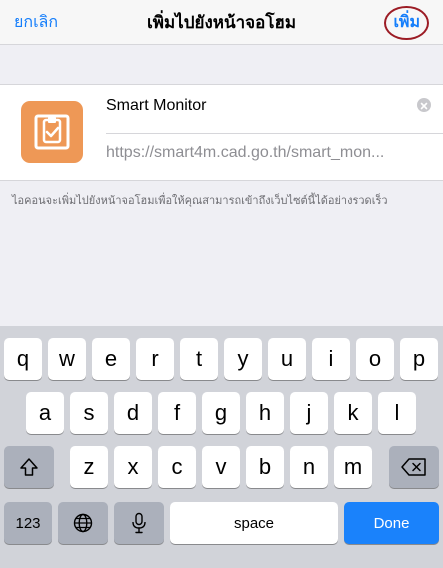 The width and height of the screenshot is (443, 568). I want to click on key-j: j, so click(309, 413).